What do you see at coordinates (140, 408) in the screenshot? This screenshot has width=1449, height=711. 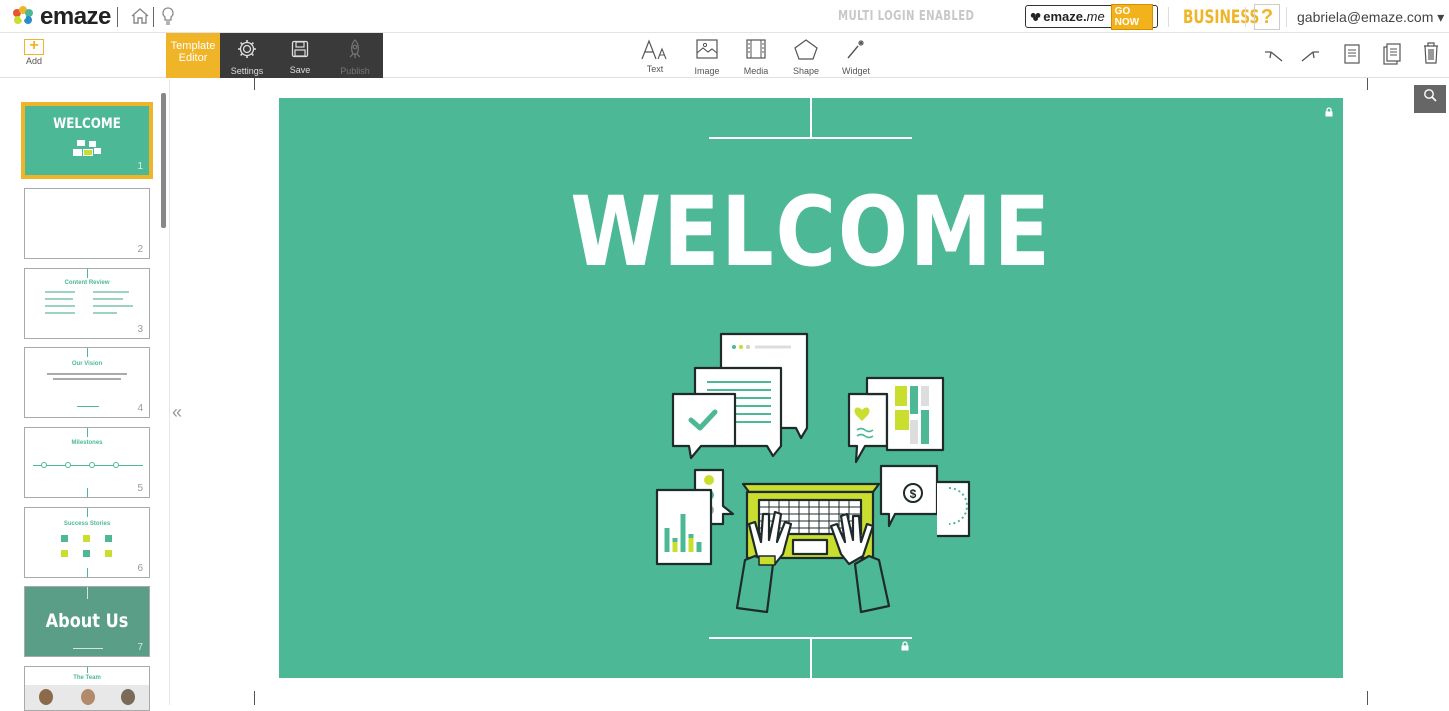 I see `slide-number: 4` at bounding box center [140, 408].